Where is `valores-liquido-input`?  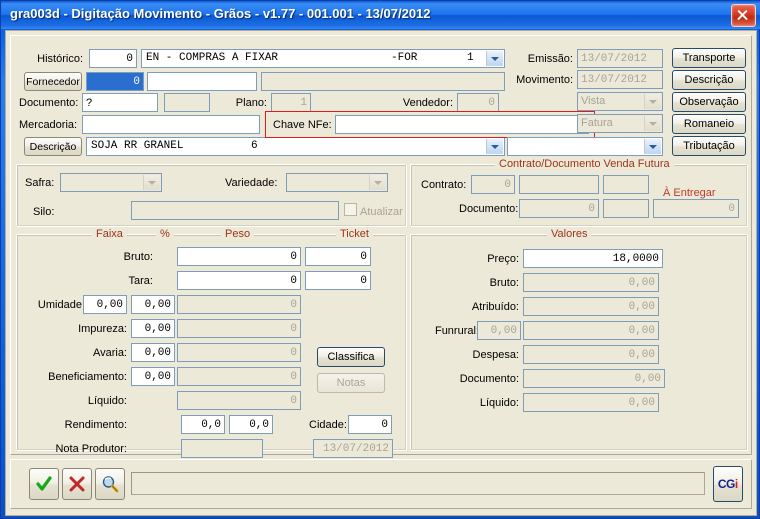 valores-liquido-input is located at coordinates (591, 402).